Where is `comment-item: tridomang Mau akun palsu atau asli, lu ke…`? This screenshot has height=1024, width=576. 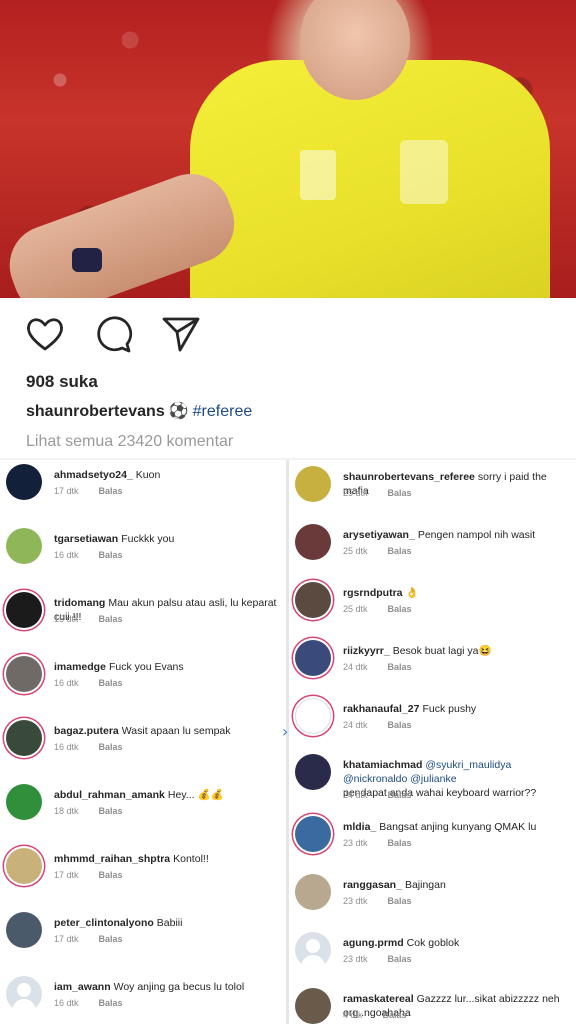 comment-item: tridomang Mau akun palsu atau asli, lu ke… is located at coordinates (143, 622).